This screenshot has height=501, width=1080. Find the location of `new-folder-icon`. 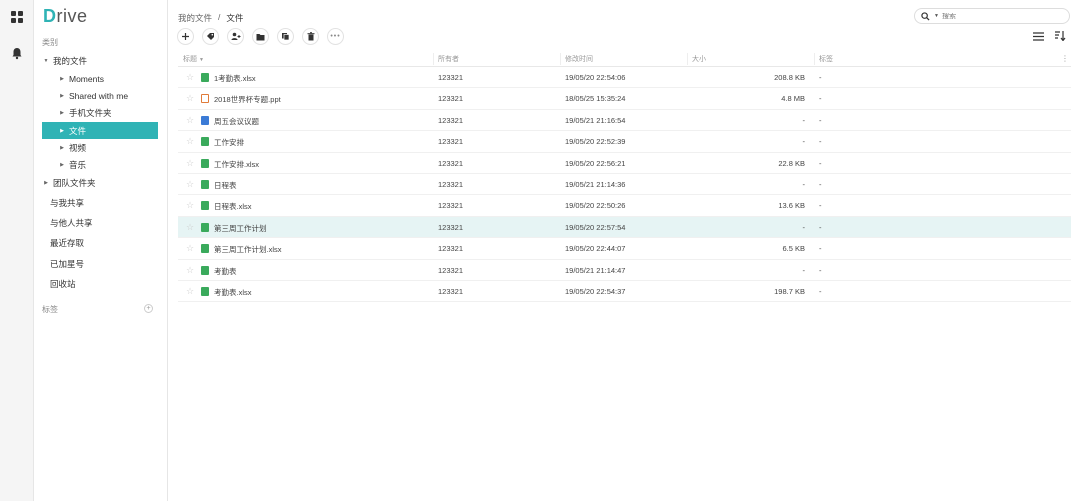

new-folder-icon is located at coordinates (260, 36).